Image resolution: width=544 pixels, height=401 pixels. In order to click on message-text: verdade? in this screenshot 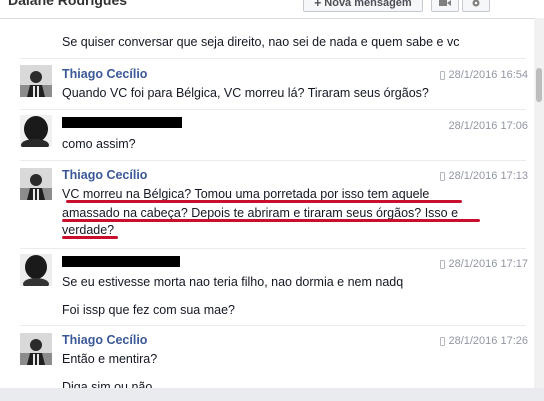, I will do `click(88, 230)`.